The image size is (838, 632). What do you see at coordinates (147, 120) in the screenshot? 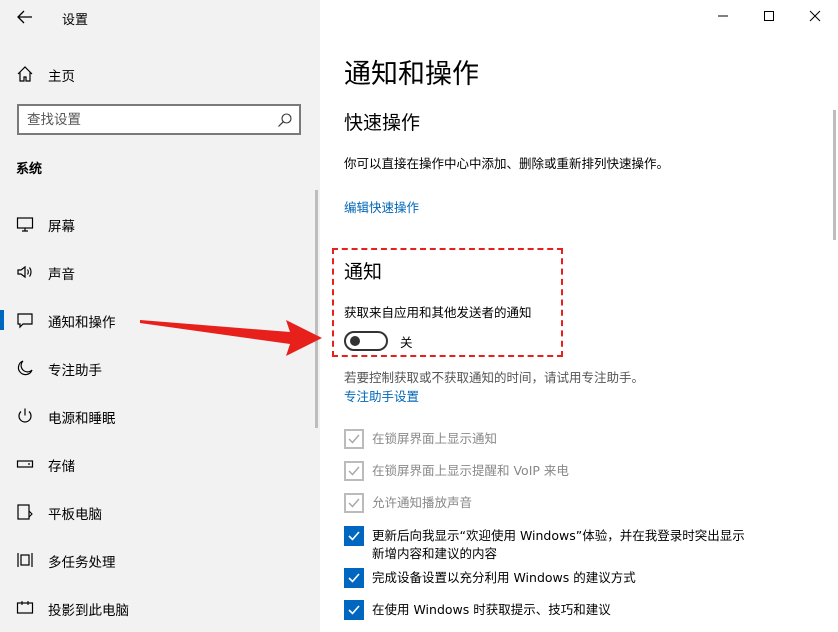
I see `search-input` at bounding box center [147, 120].